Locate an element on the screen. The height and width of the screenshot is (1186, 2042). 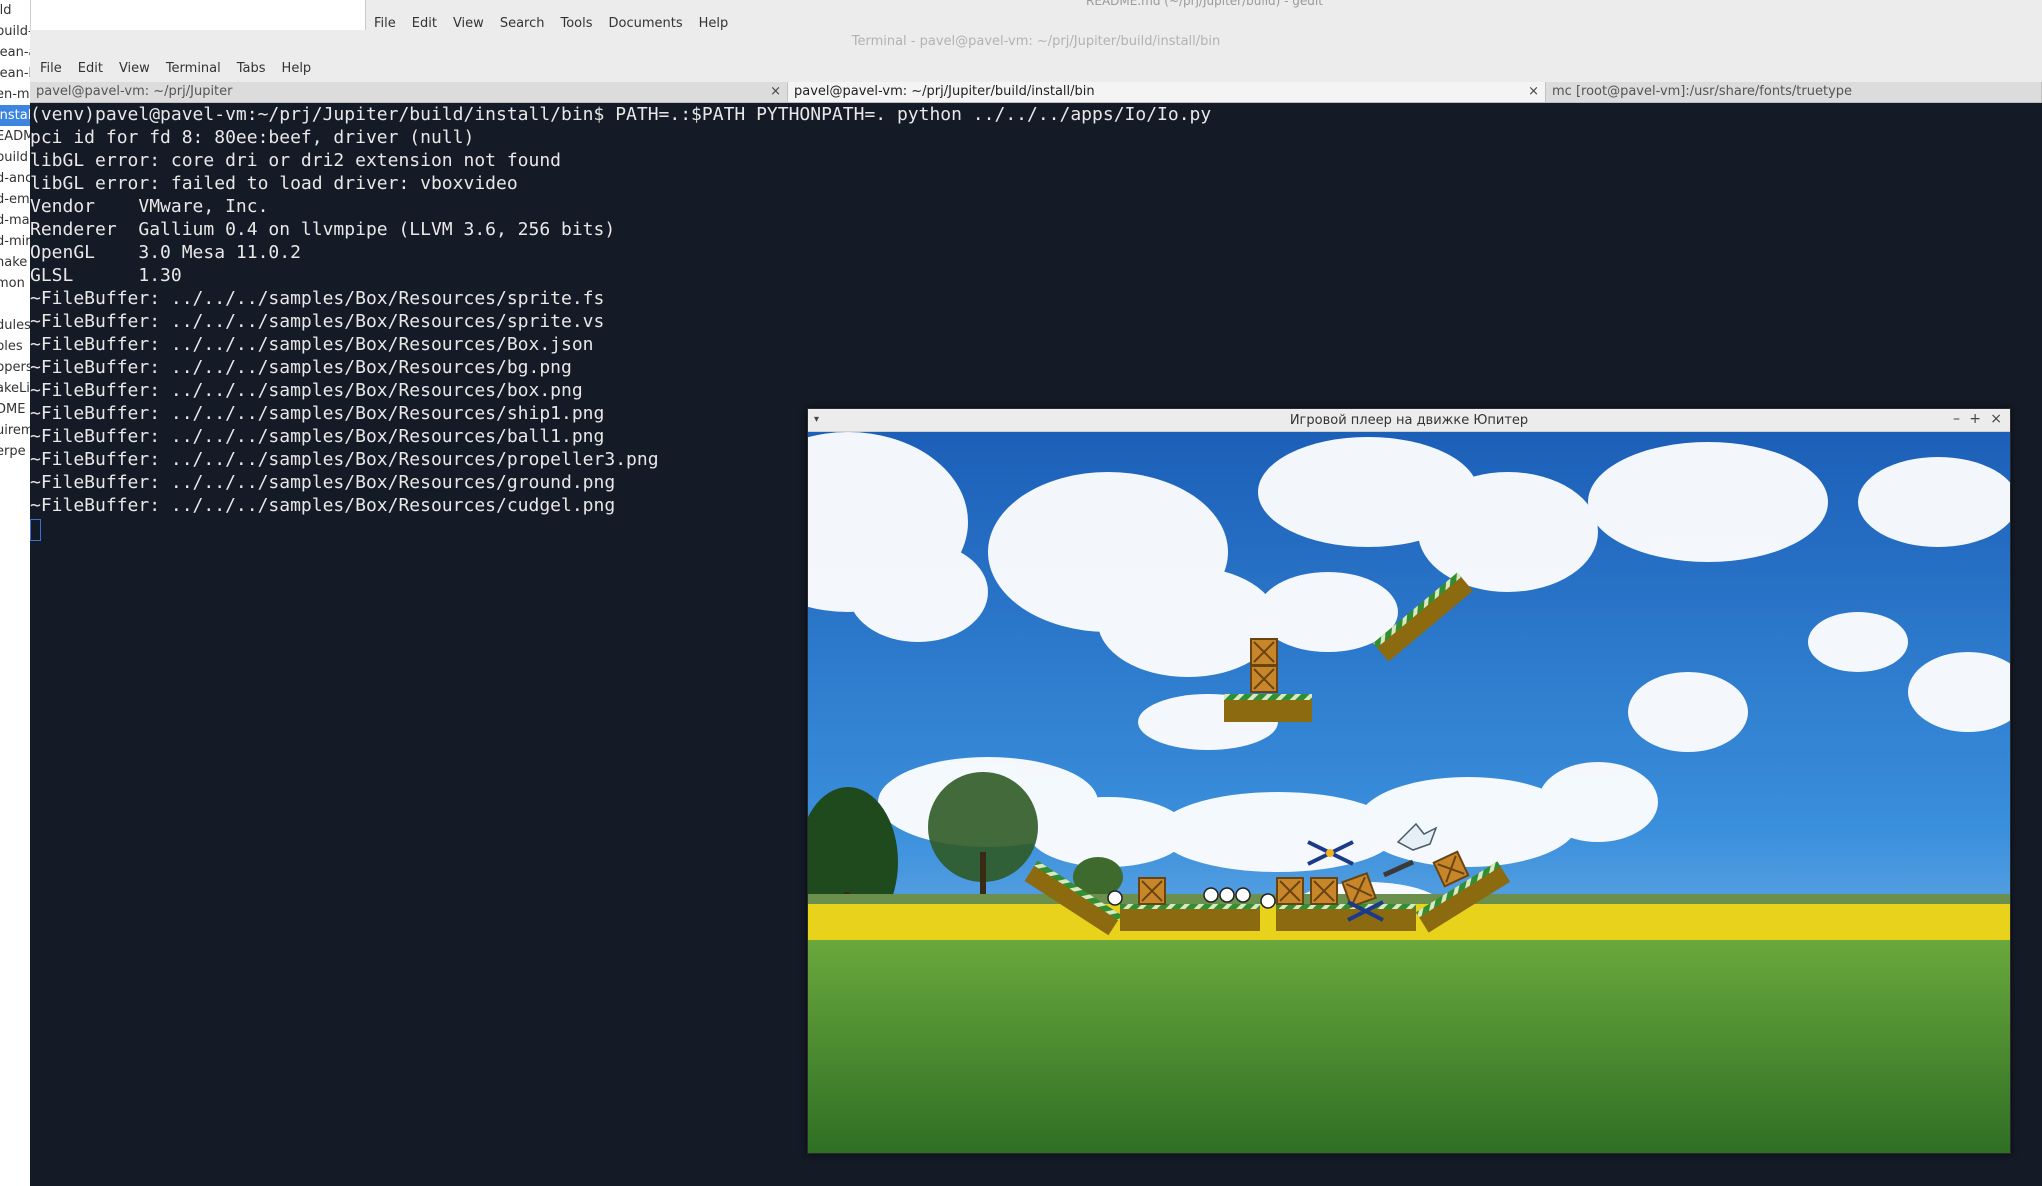
terminal-tab-label: pavel@pavel-vm: ~/prj/Jupiter is located at coordinates (134, 91).